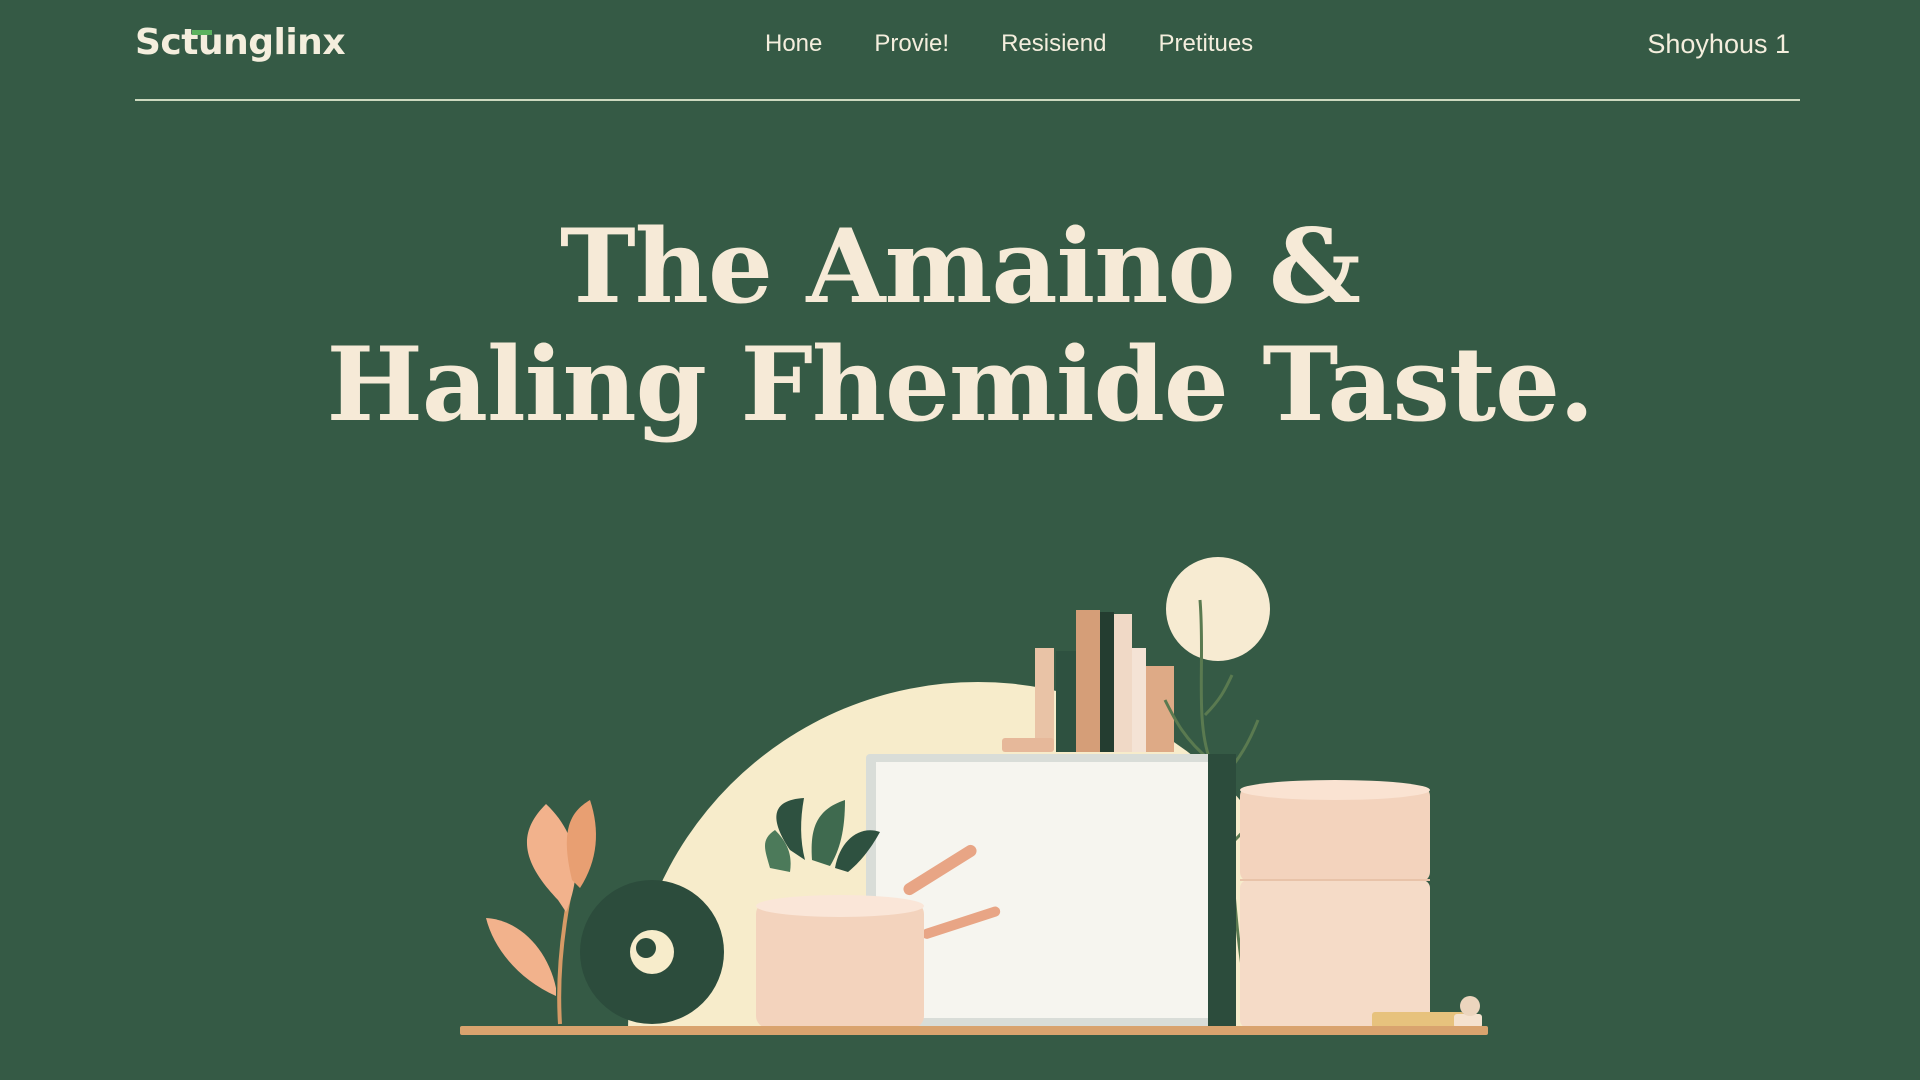  What do you see at coordinates (541, 912) in the screenshot?
I see `peach-leaf-plant` at bounding box center [541, 912].